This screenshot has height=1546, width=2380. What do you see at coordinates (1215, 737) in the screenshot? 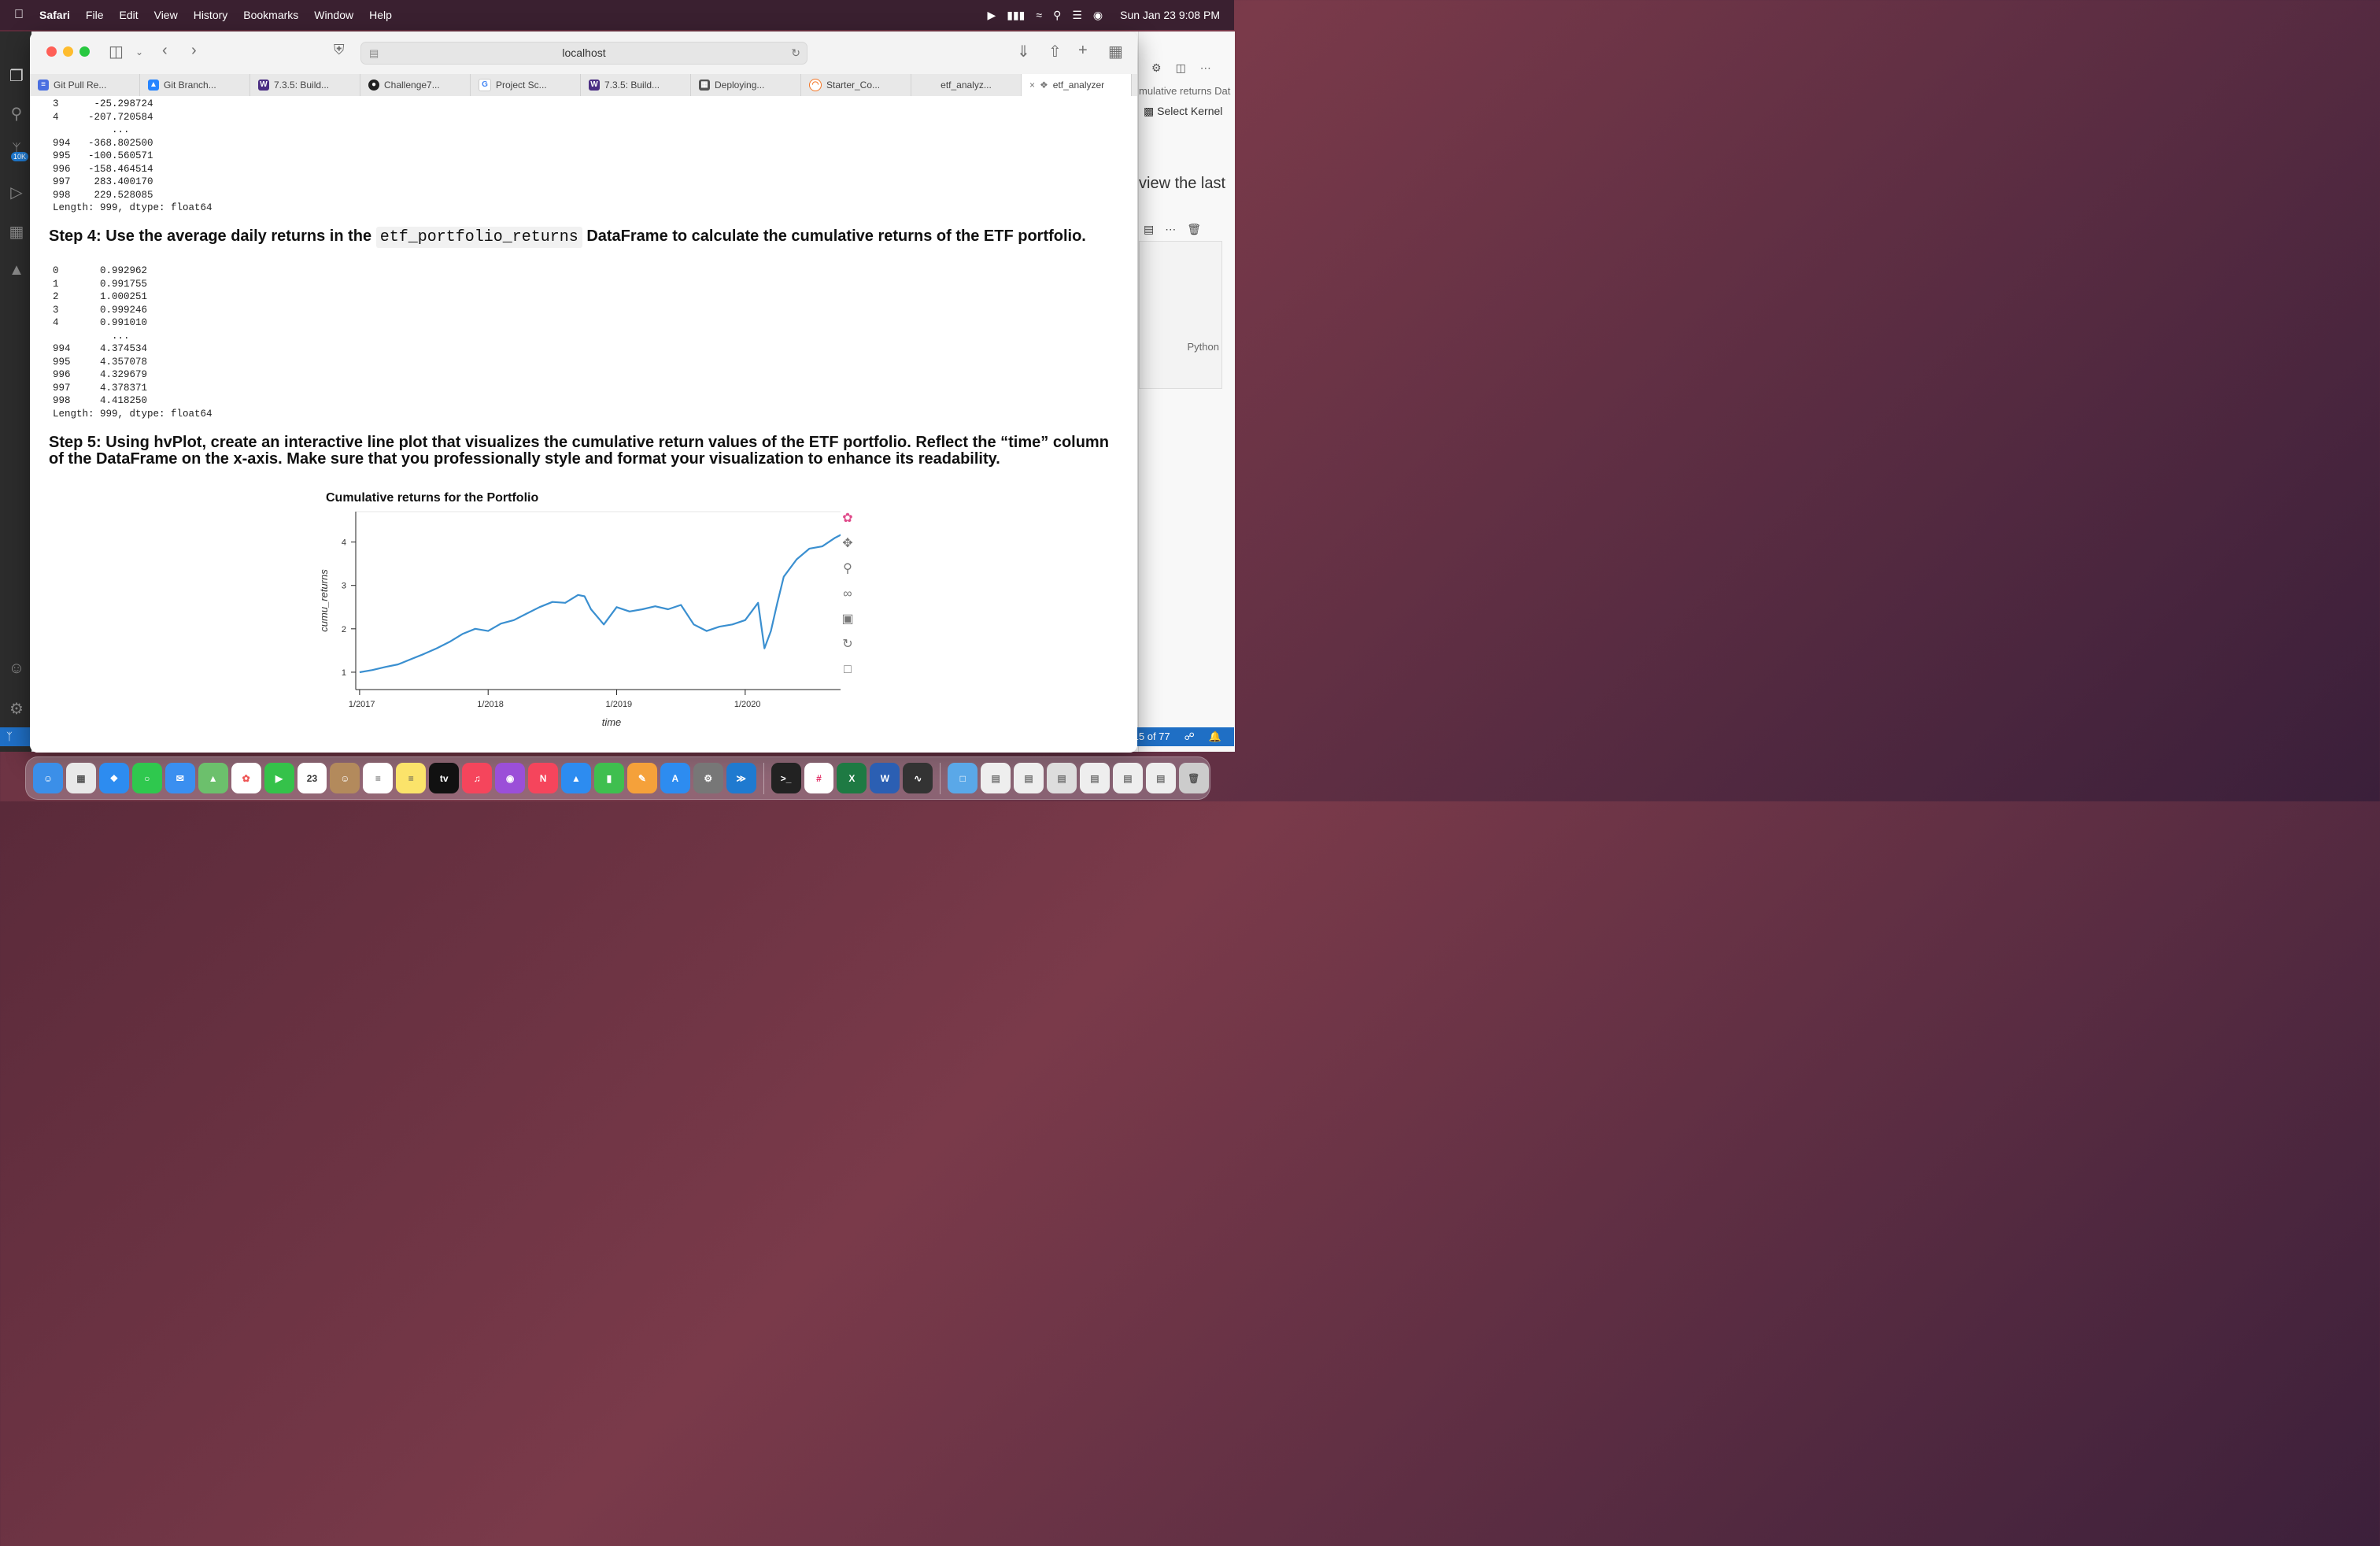
I see `notifications-icon: 🔔` at bounding box center [1215, 737].